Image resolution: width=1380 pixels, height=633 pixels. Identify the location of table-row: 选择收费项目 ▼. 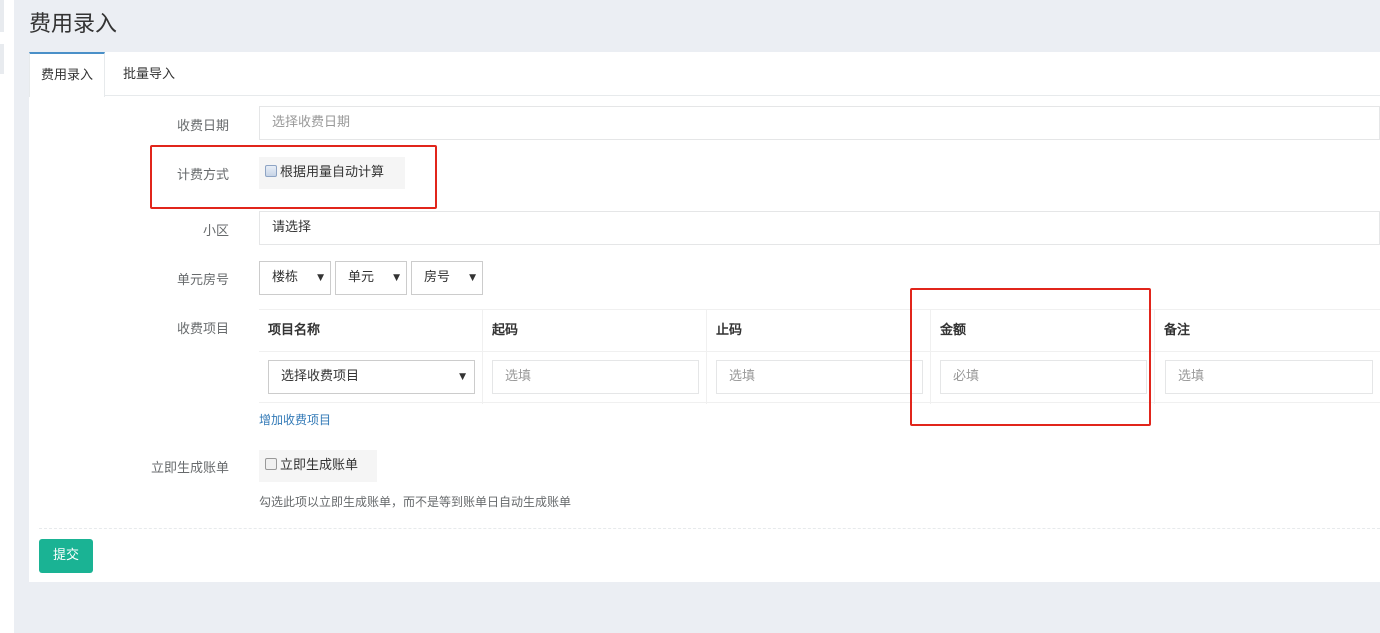
(371, 378).